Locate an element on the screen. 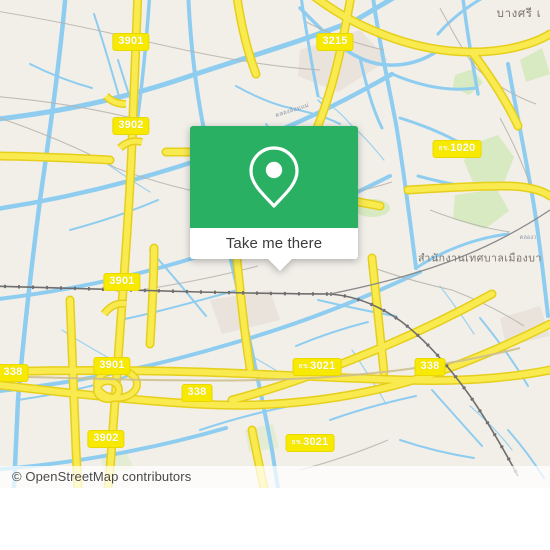  road-shield: 3215 is located at coordinates (335, 42).